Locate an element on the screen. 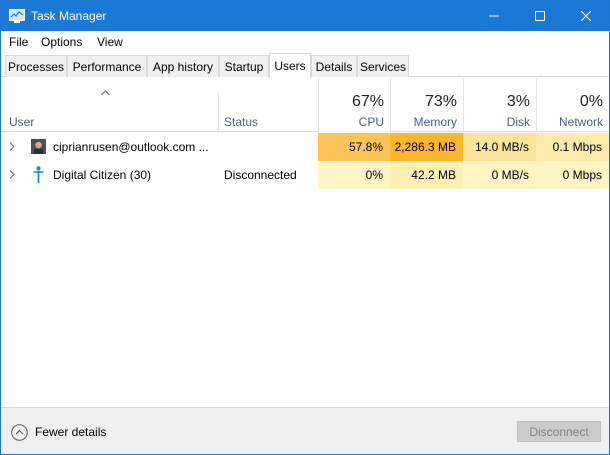 The height and width of the screenshot is (455, 610). memory-cell: 42.2 MB is located at coordinates (426, 175).